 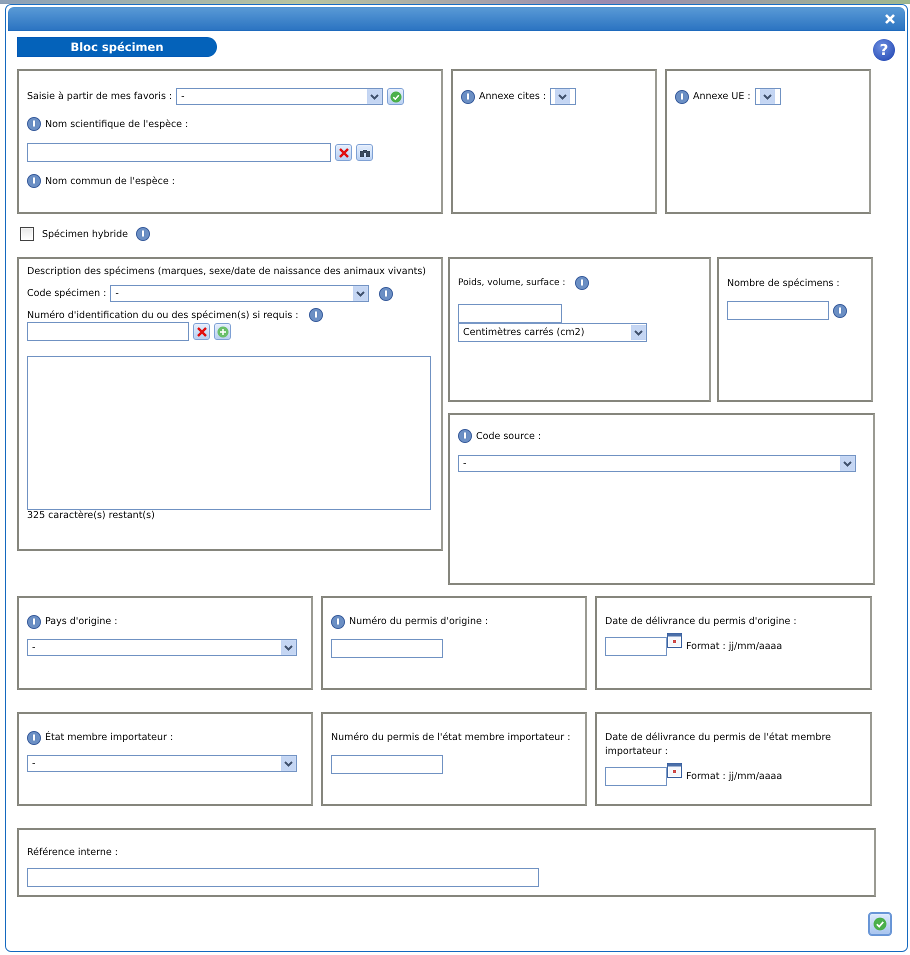 I want to click on specimen-code-dropdown: -, so click(x=240, y=293).